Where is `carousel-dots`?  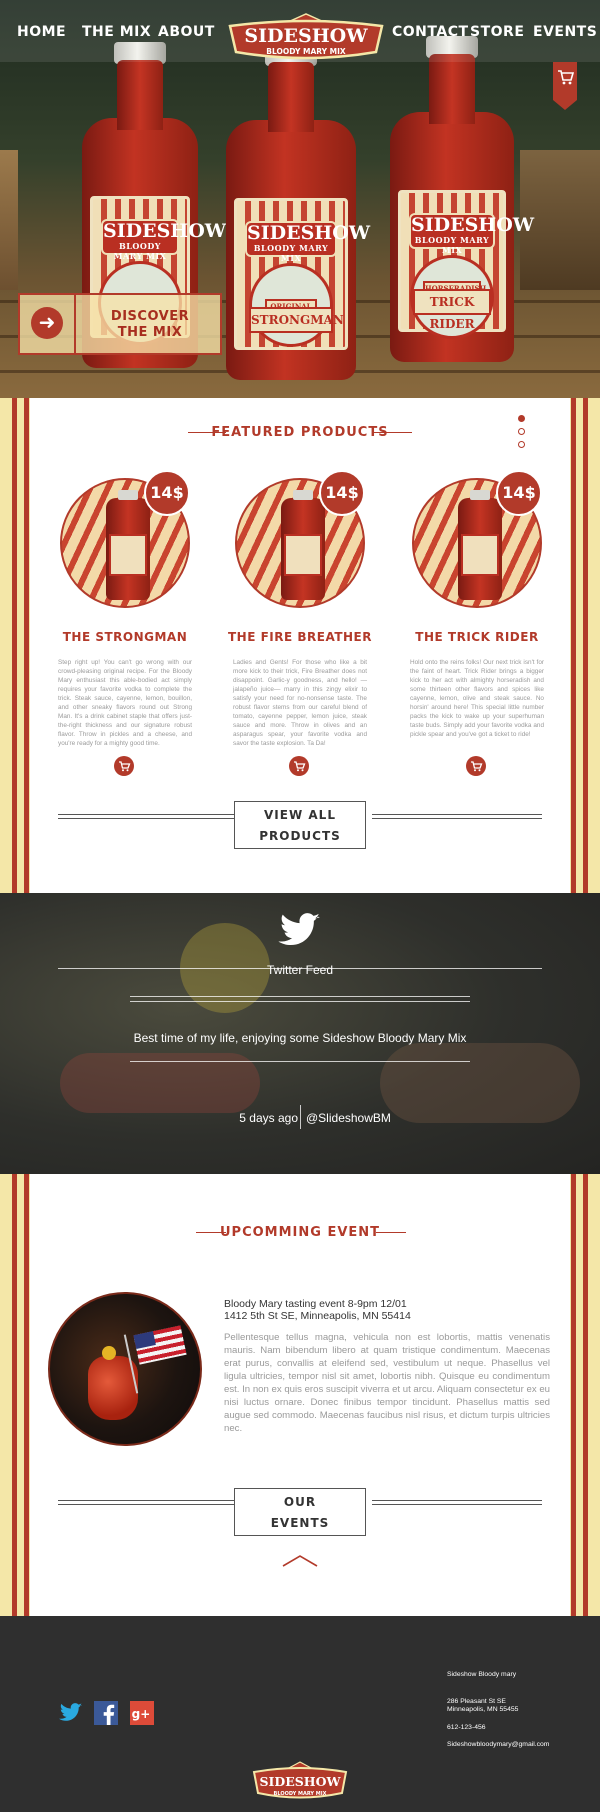 carousel-dots is located at coordinates (521, 434).